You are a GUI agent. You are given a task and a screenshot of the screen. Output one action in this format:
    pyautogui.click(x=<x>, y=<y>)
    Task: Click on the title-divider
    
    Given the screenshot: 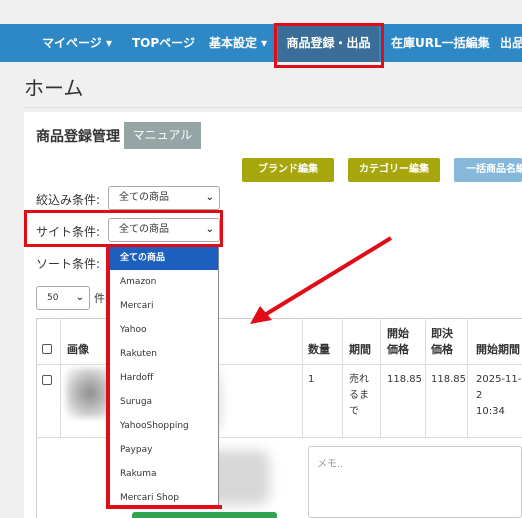 What is the action you would take?
    pyautogui.click(x=273, y=107)
    